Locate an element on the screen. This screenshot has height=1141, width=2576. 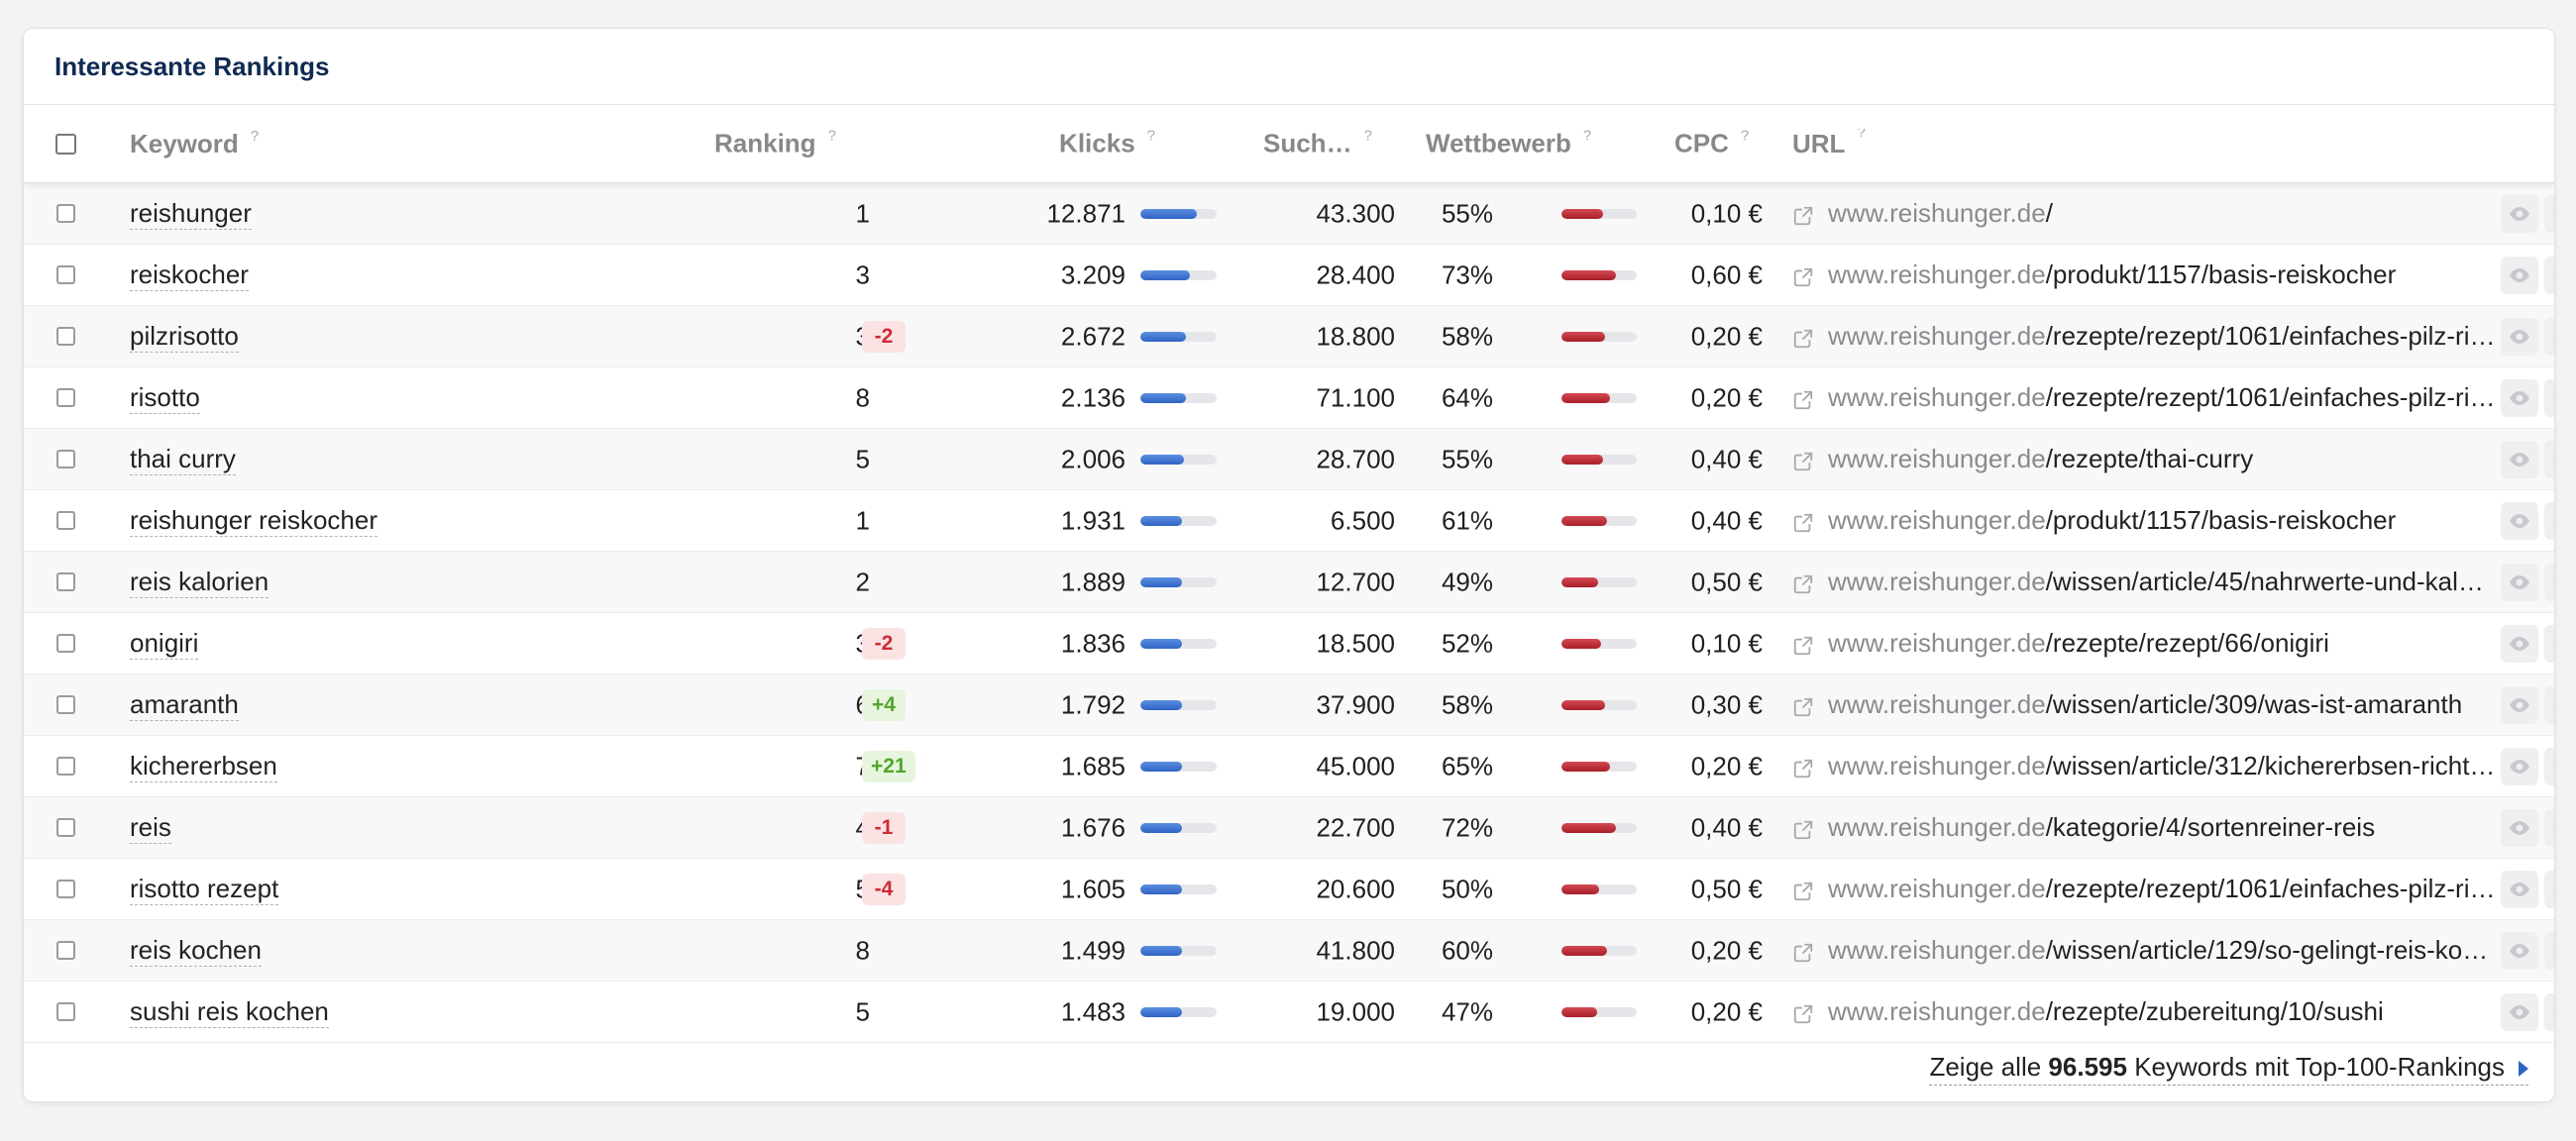
keyword-link: pilzrisotto is located at coordinates (184, 337).